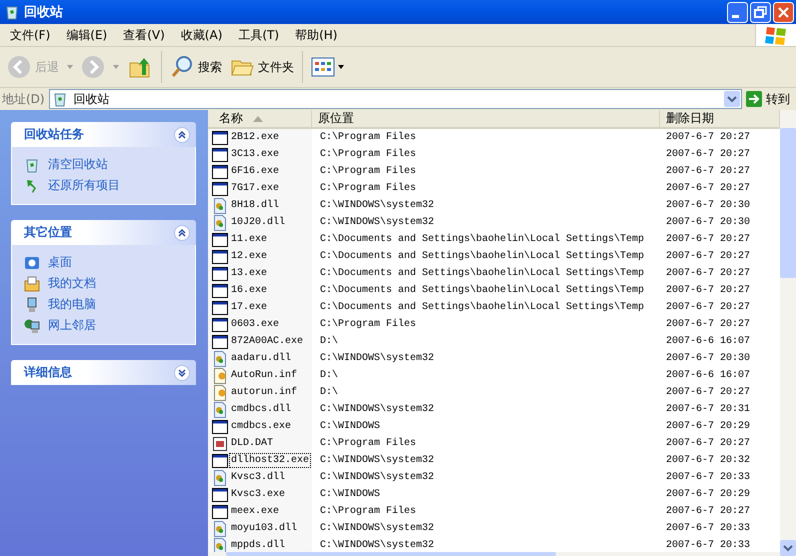 This screenshot has height=556, width=796. Describe the element at coordinates (182, 67) in the screenshot. I see `search-icon` at that location.